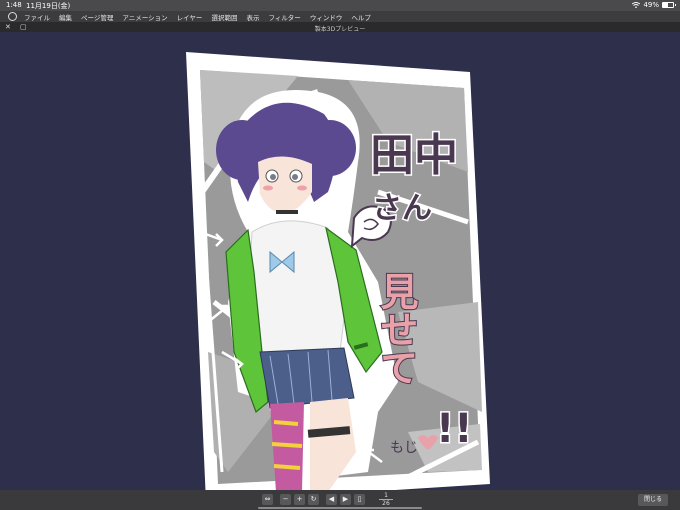 This screenshot has height=510, width=680. What do you see at coordinates (299, 499) in the screenshot?
I see `zoom-in-icon: +` at bounding box center [299, 499].